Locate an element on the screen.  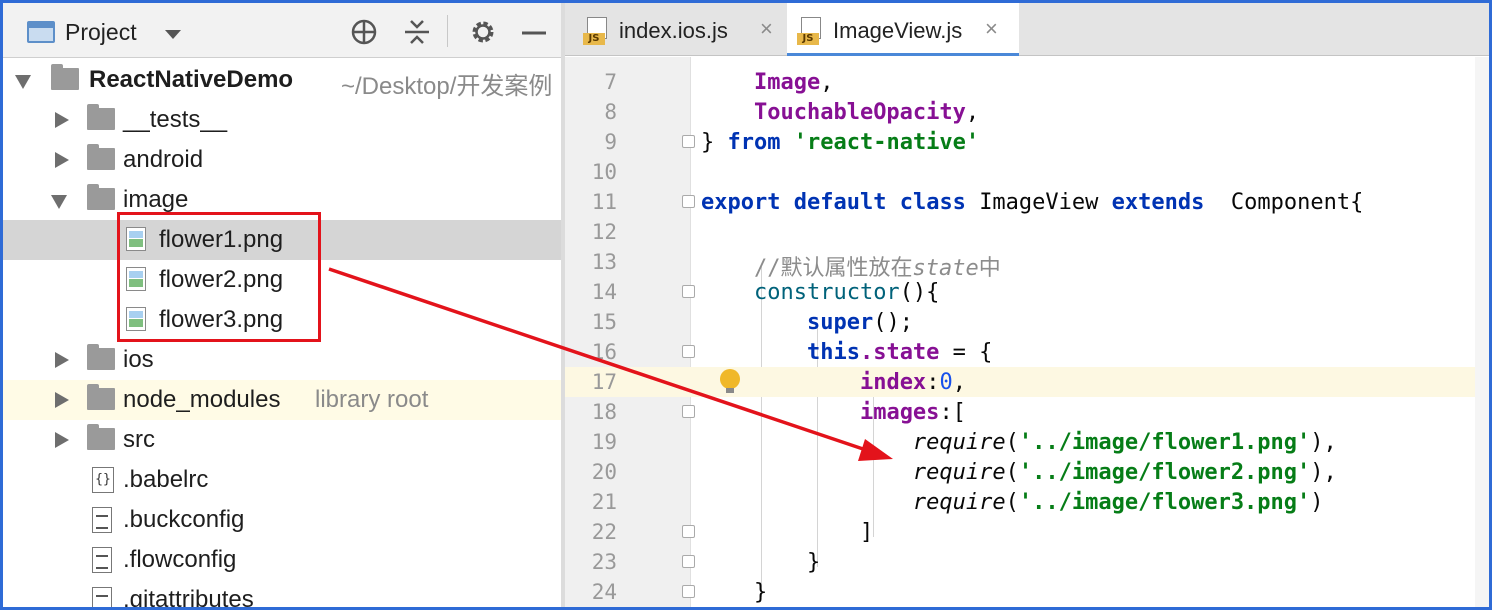
code-line: 7 Image, is located at coordinates (1027, 82).